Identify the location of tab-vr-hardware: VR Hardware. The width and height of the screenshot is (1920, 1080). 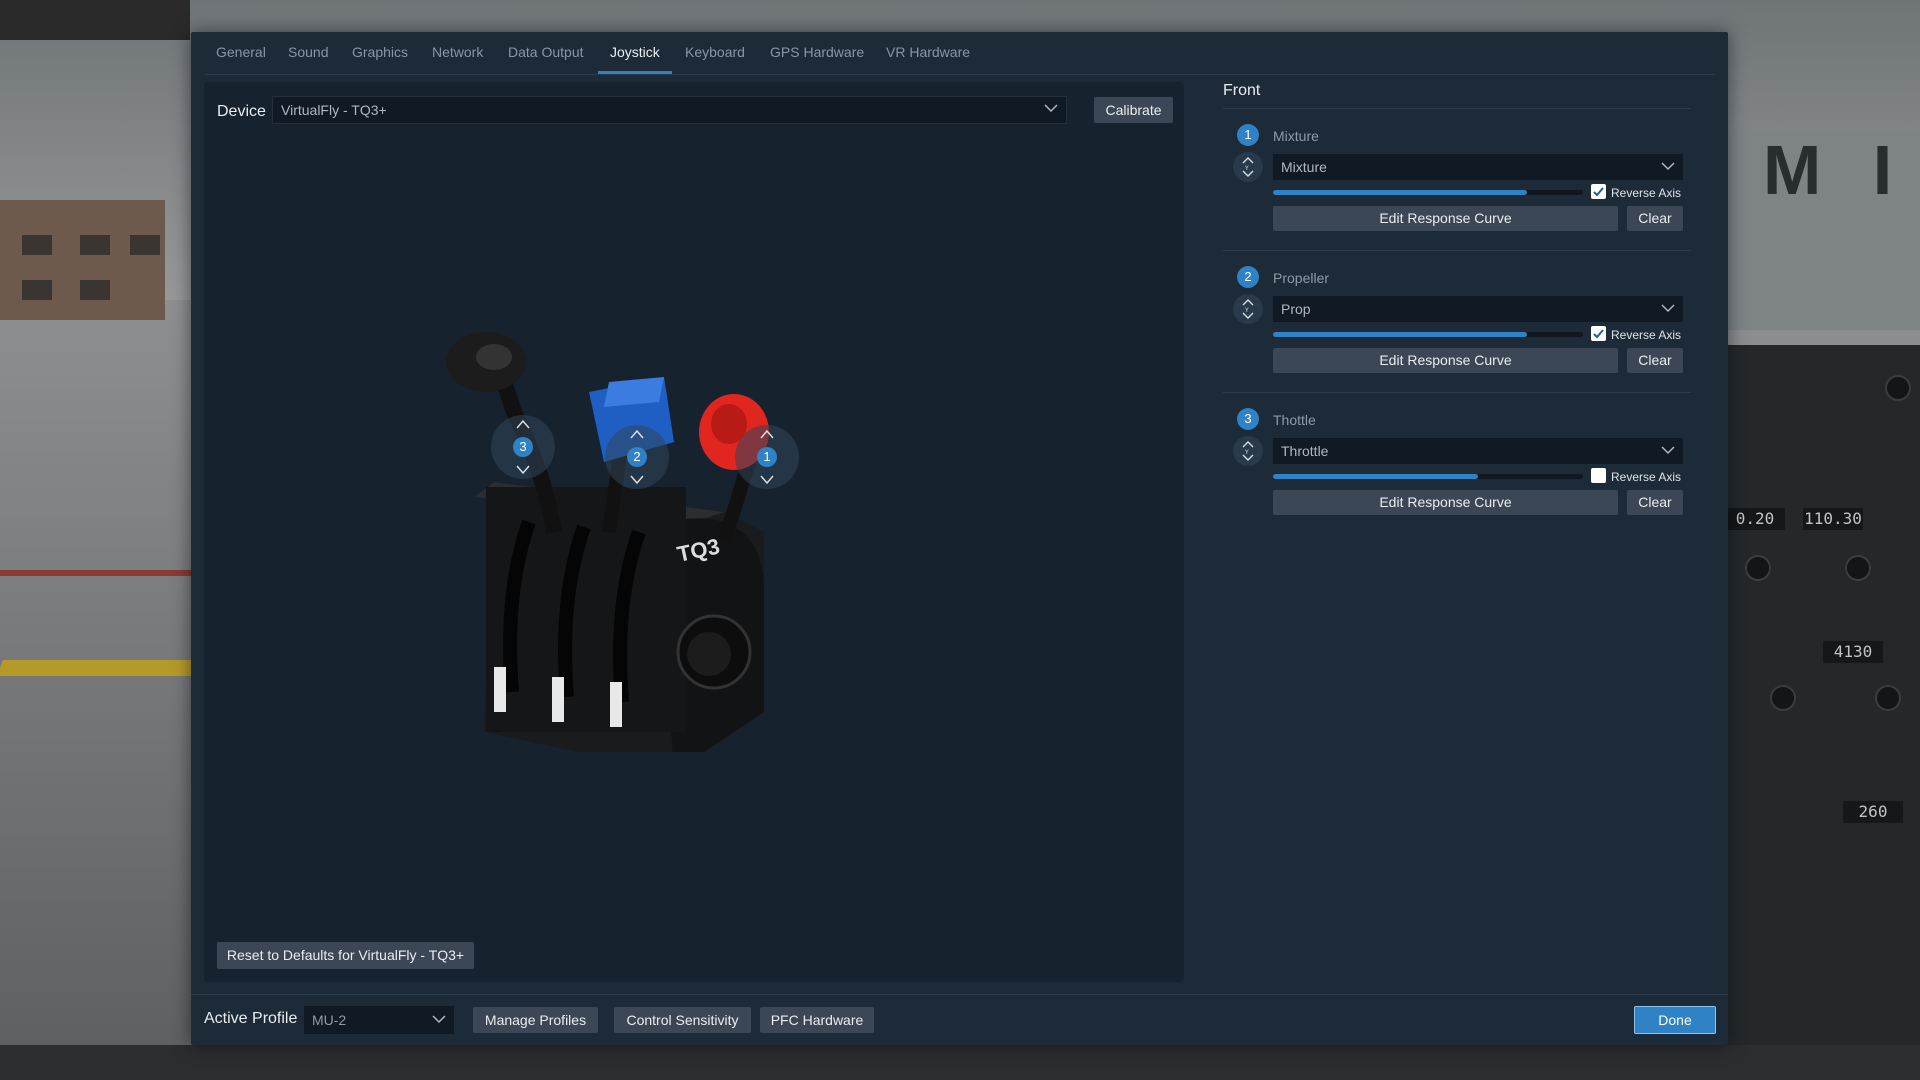
(928, 59).